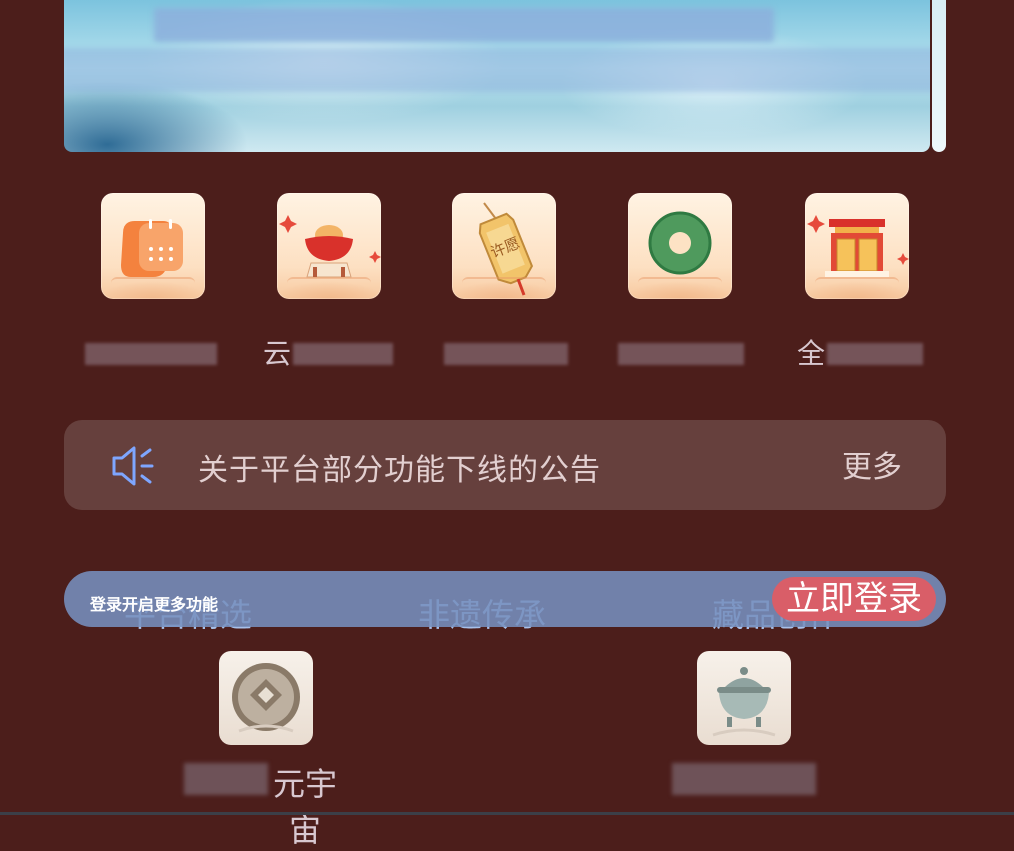 This screenshot has height=851, width=1014. I want to click on card-label: 元宇宙, so click(265, 804).